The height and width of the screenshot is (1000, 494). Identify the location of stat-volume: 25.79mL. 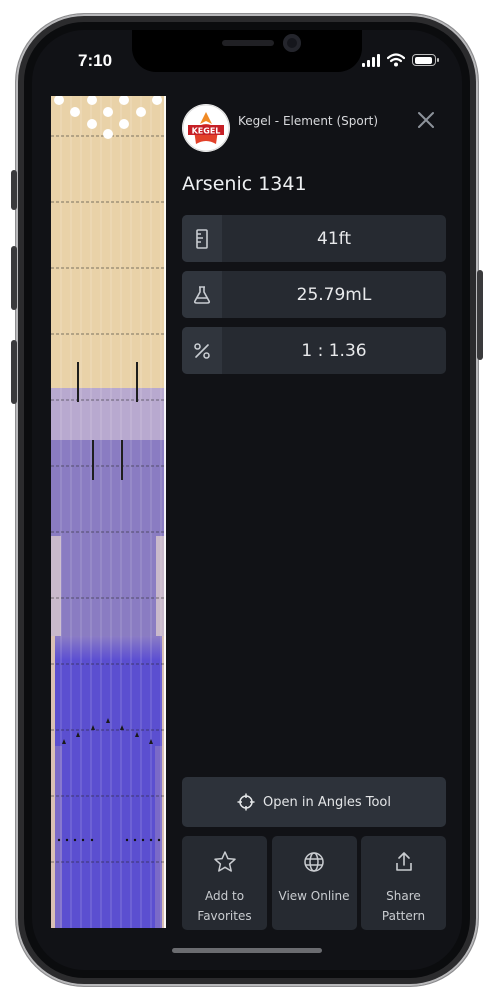
(314, 294).